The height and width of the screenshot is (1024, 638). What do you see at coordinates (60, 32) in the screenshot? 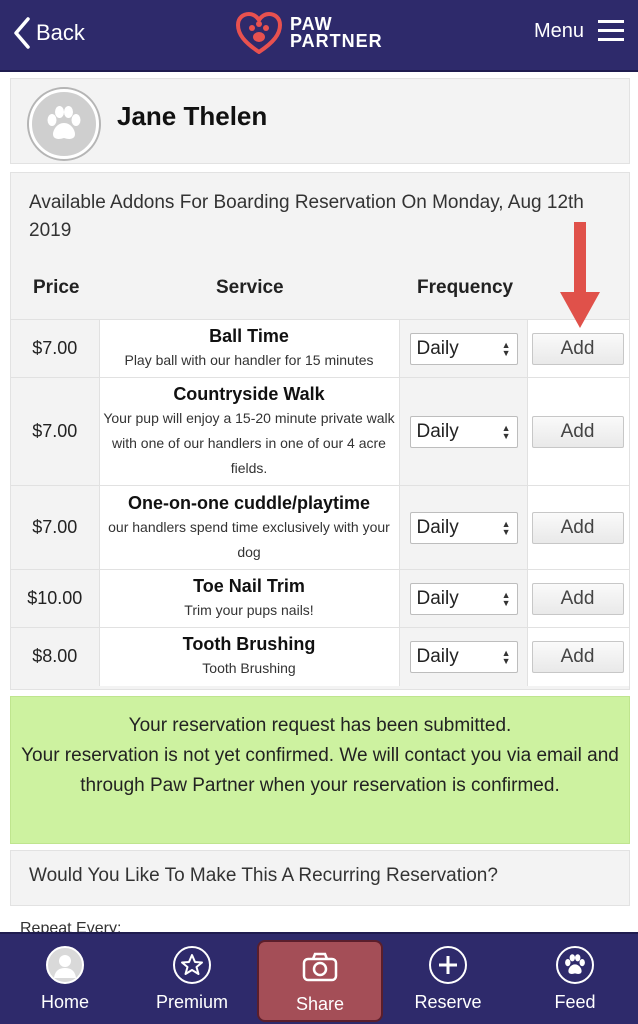
I see `back-label: Back` at bounding box center [60, 32].